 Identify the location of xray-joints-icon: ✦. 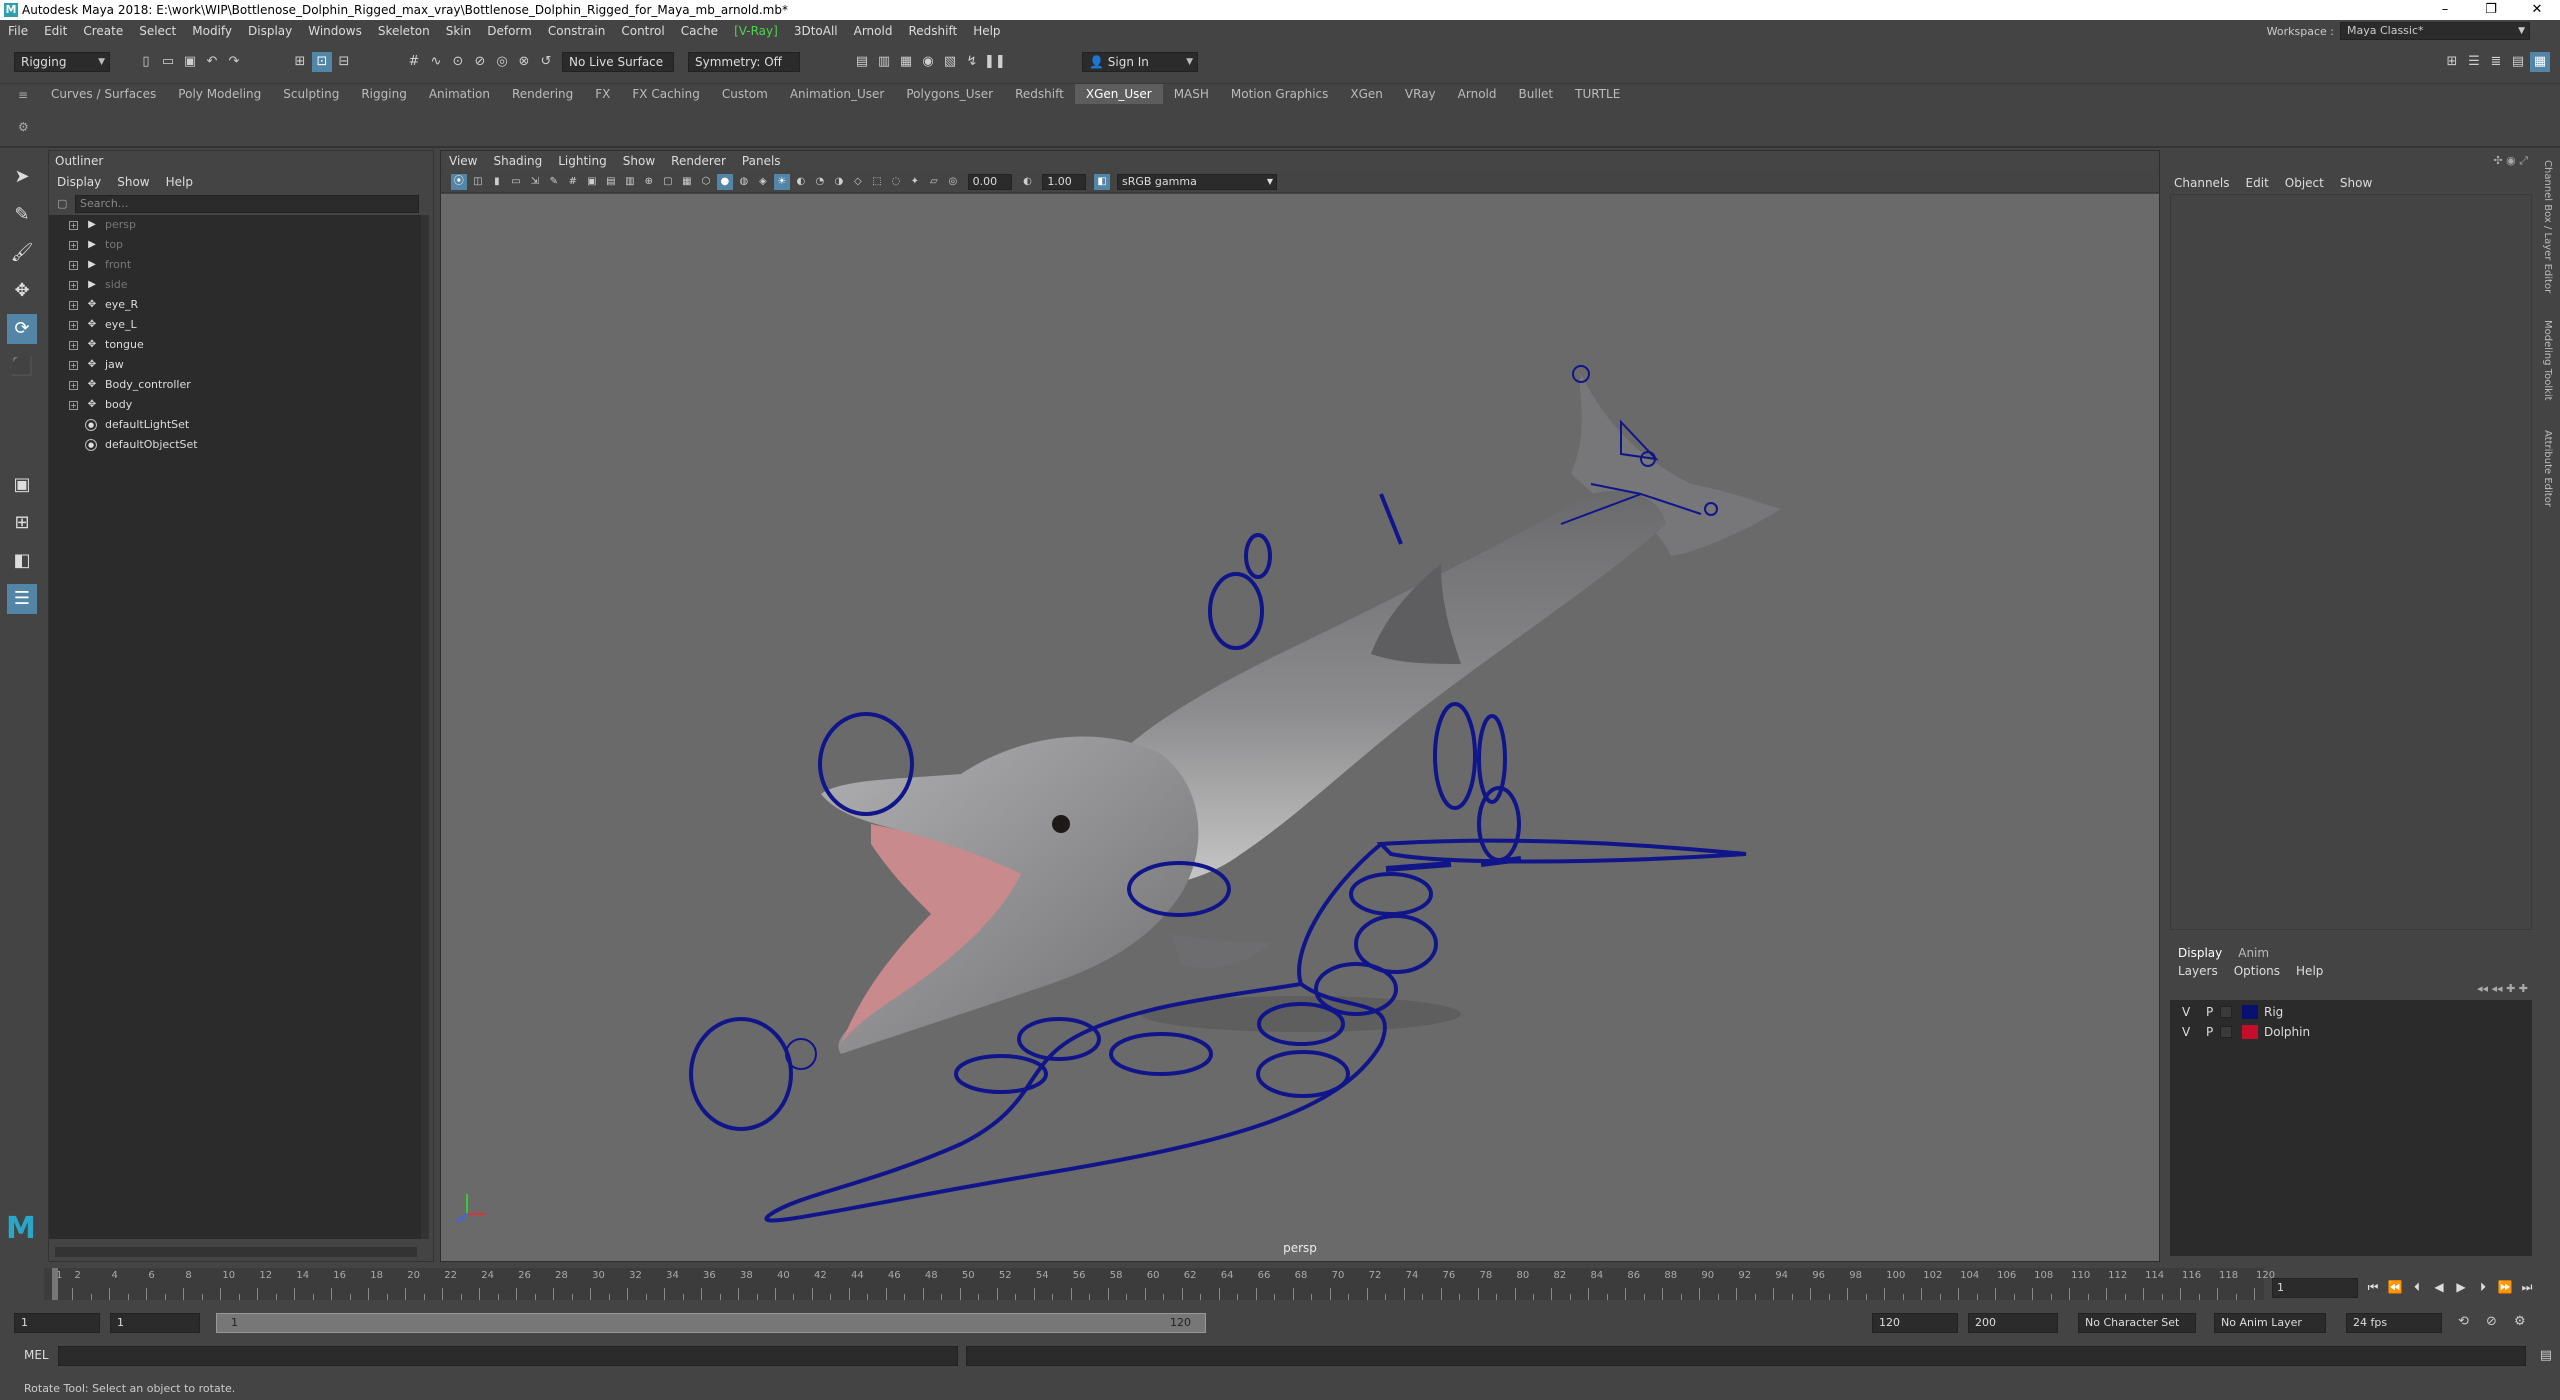
(915, 182).